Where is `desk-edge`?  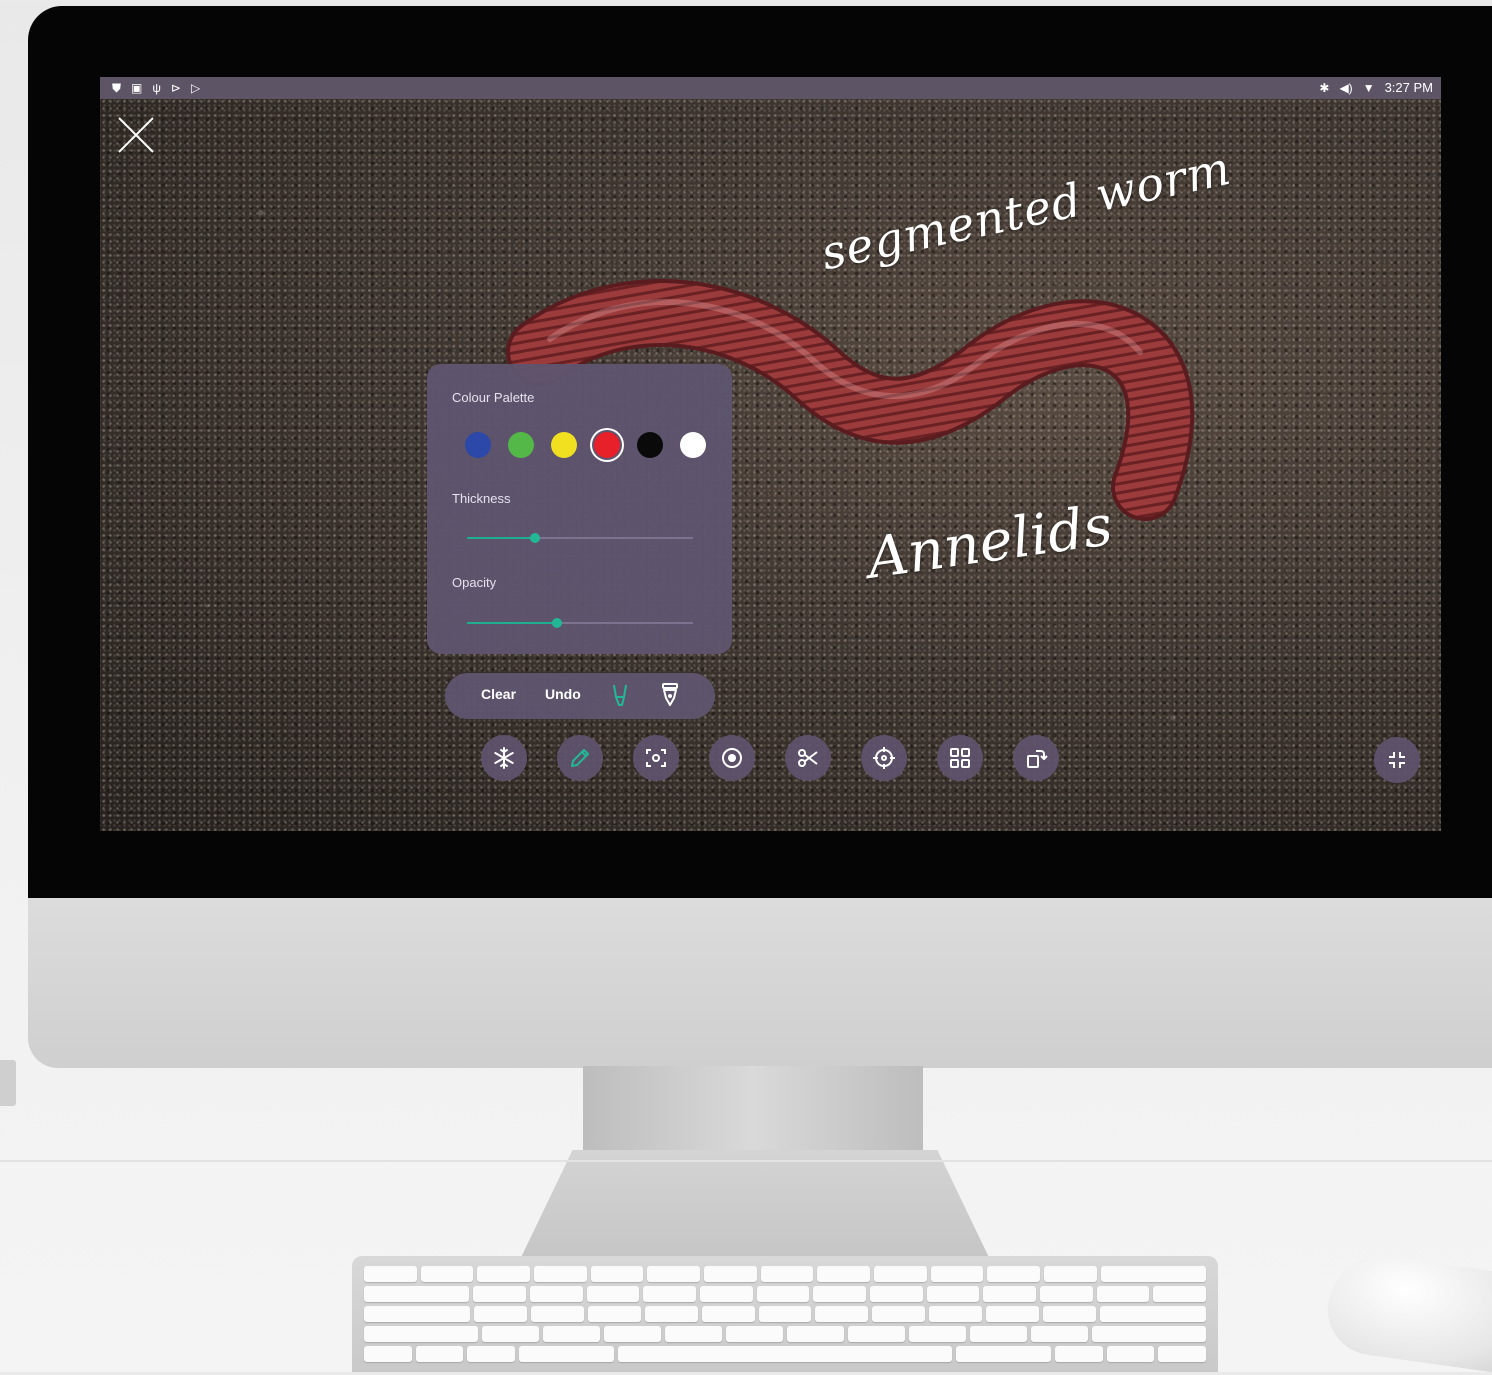 desk-edge is located at coordinates (746, 1161).